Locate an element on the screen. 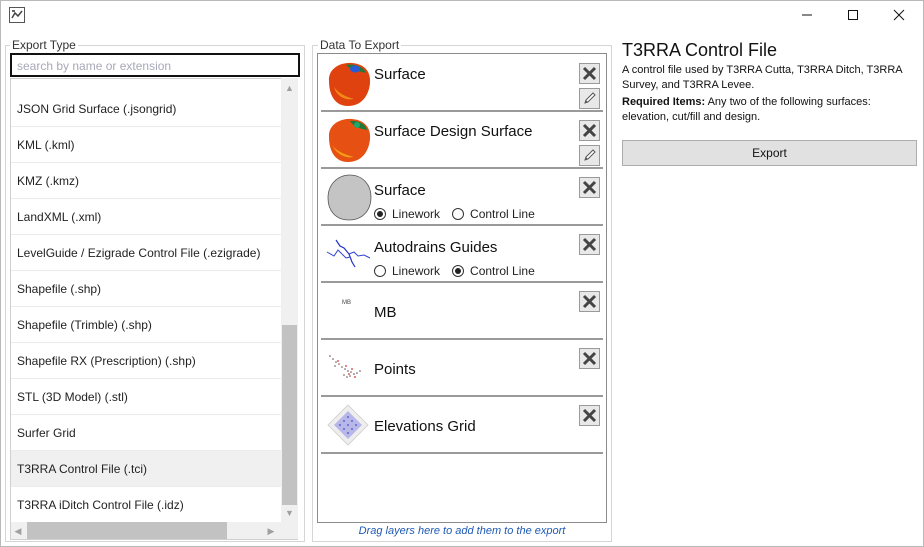 The height and width of the screenshot is (547, 924). remove-layer-button-surface-boundary is located at coordinates (589, 187).